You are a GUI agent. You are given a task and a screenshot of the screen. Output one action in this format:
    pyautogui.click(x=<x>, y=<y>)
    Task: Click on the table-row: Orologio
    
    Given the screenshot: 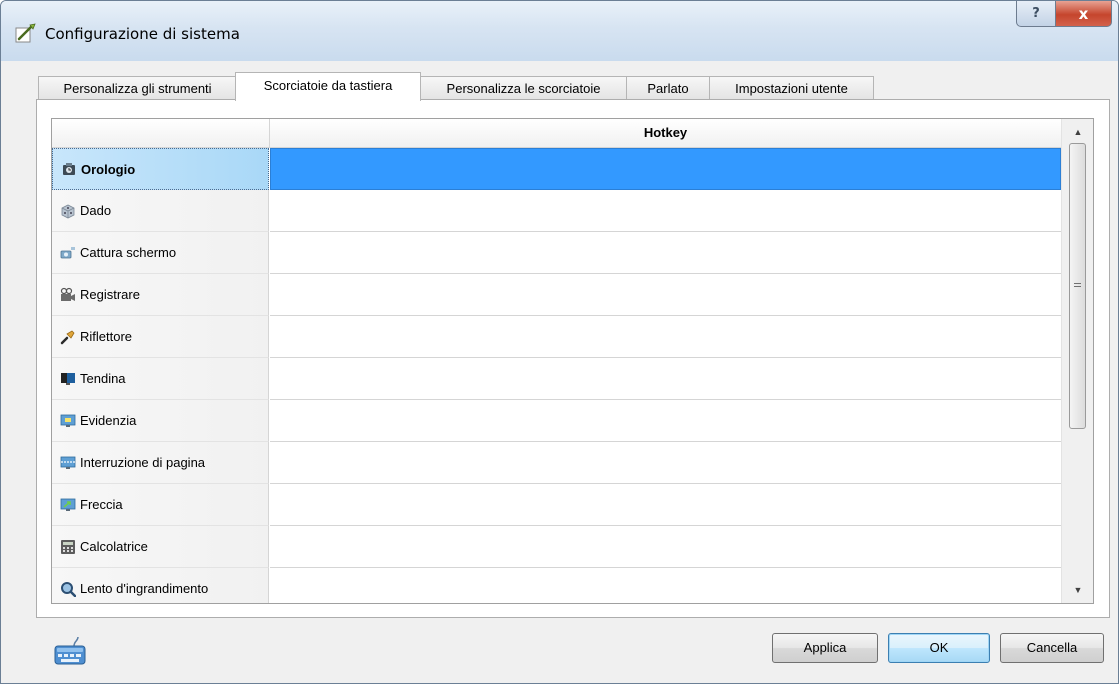 What is the action you would take?
    pyautogui.click(x=556, y=169)
    